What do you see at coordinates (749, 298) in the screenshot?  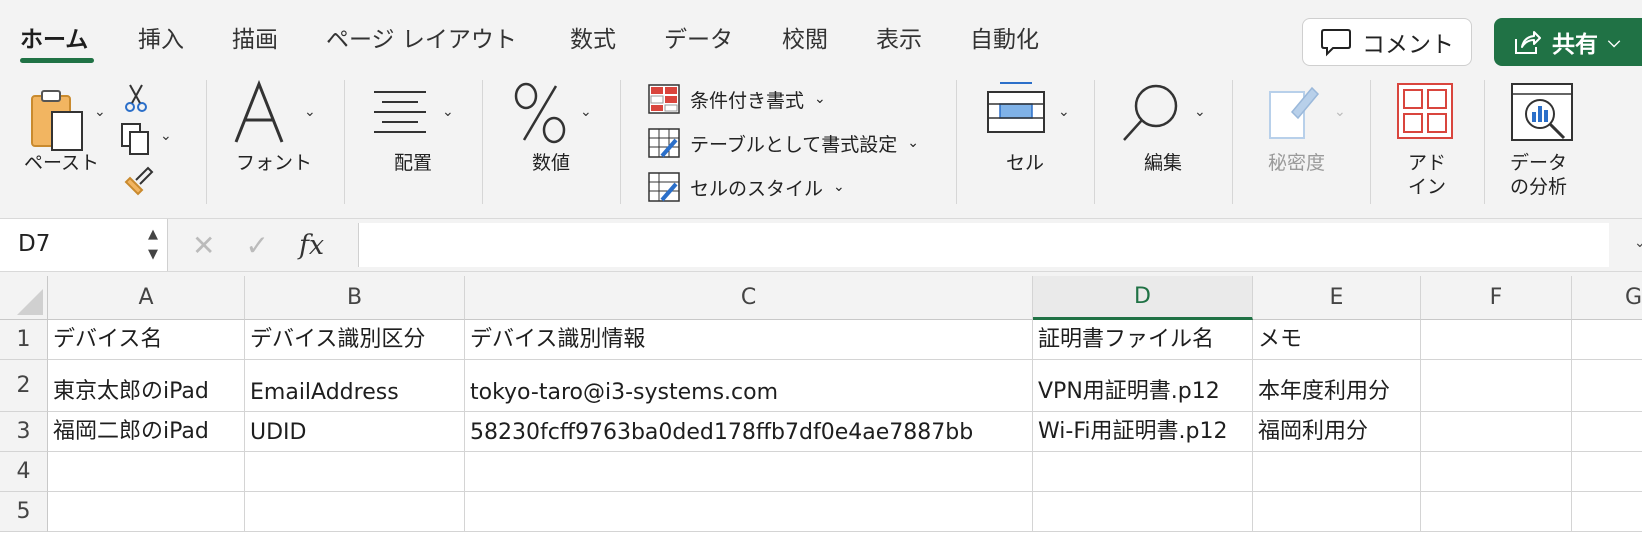 I see `column-header-c: C` at bounding box center [749, 298].